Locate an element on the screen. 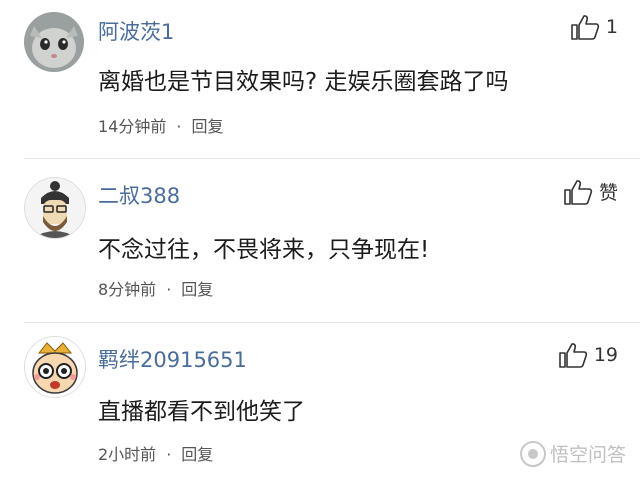 The image size is (640, 479). wukong-logo-icon is located at coordinates (532, 453).